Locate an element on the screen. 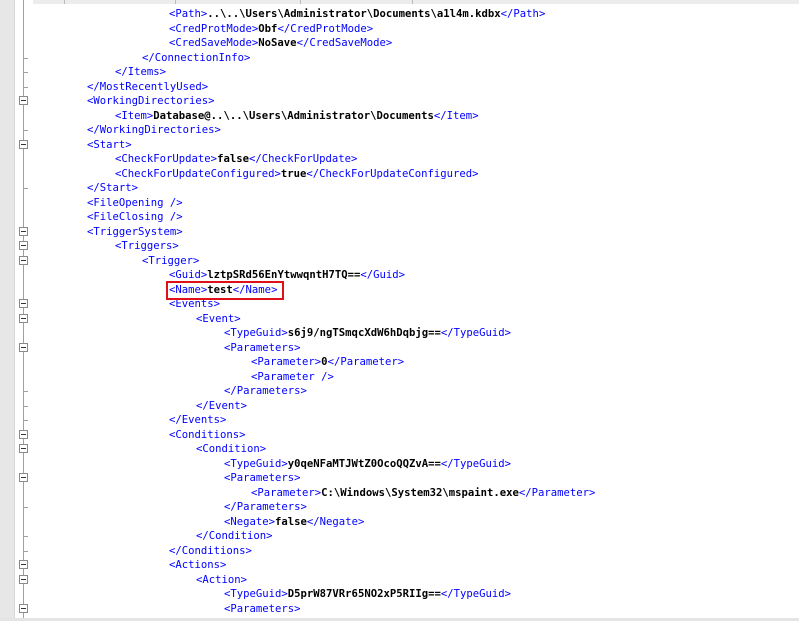  xml-text: s6j9/ngTSmqcXdW6hDqbjg== is located at coordinates (364, 333).